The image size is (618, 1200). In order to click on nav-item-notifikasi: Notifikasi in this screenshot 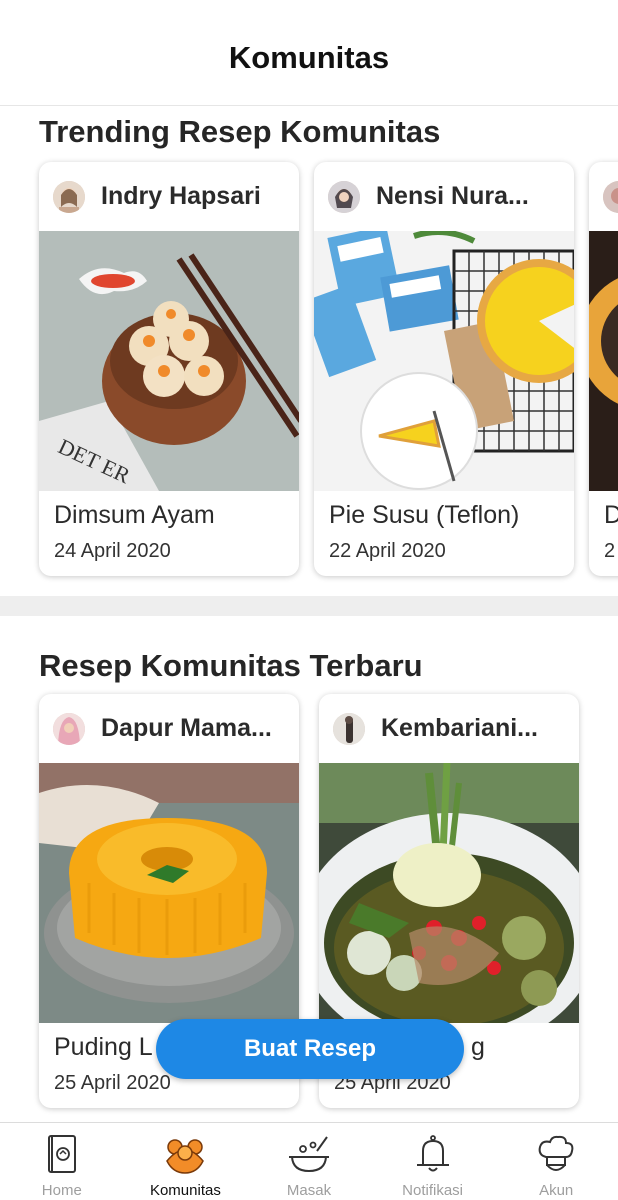, I will do `click(433, 1161)`.